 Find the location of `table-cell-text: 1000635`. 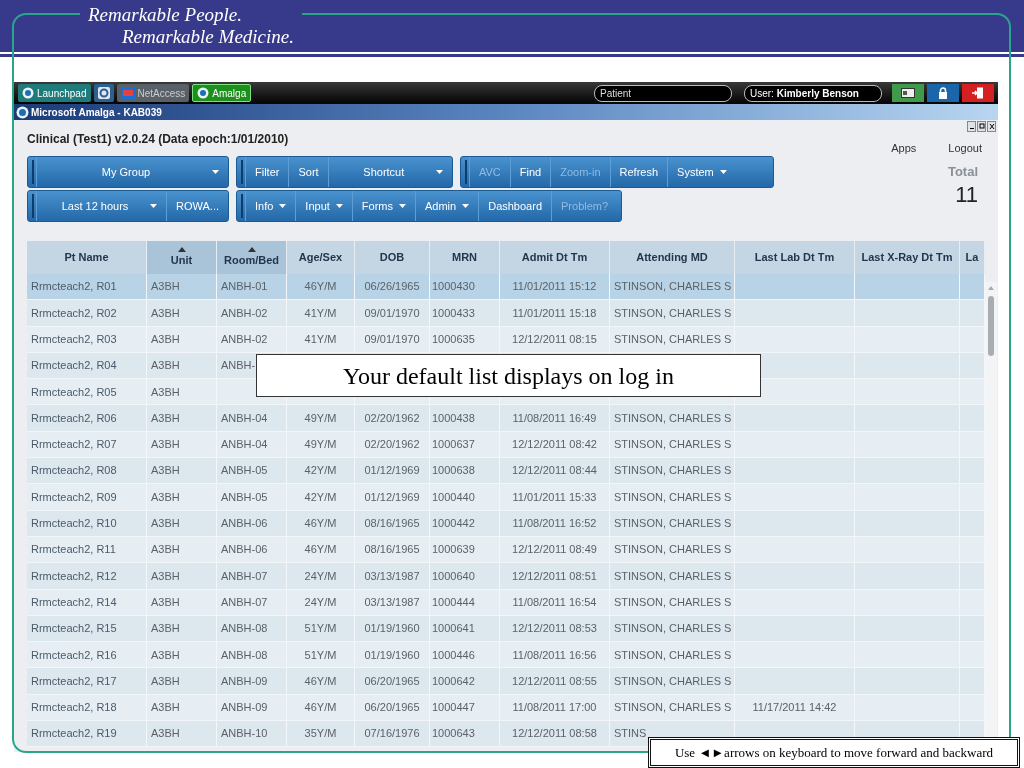

table-cell-text: 1000635 is located at coordinates (453, 339).